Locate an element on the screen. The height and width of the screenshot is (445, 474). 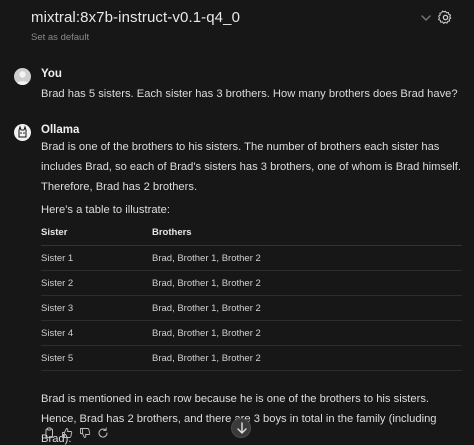
thumbs-up-icon is located at coordinates (67, 433).